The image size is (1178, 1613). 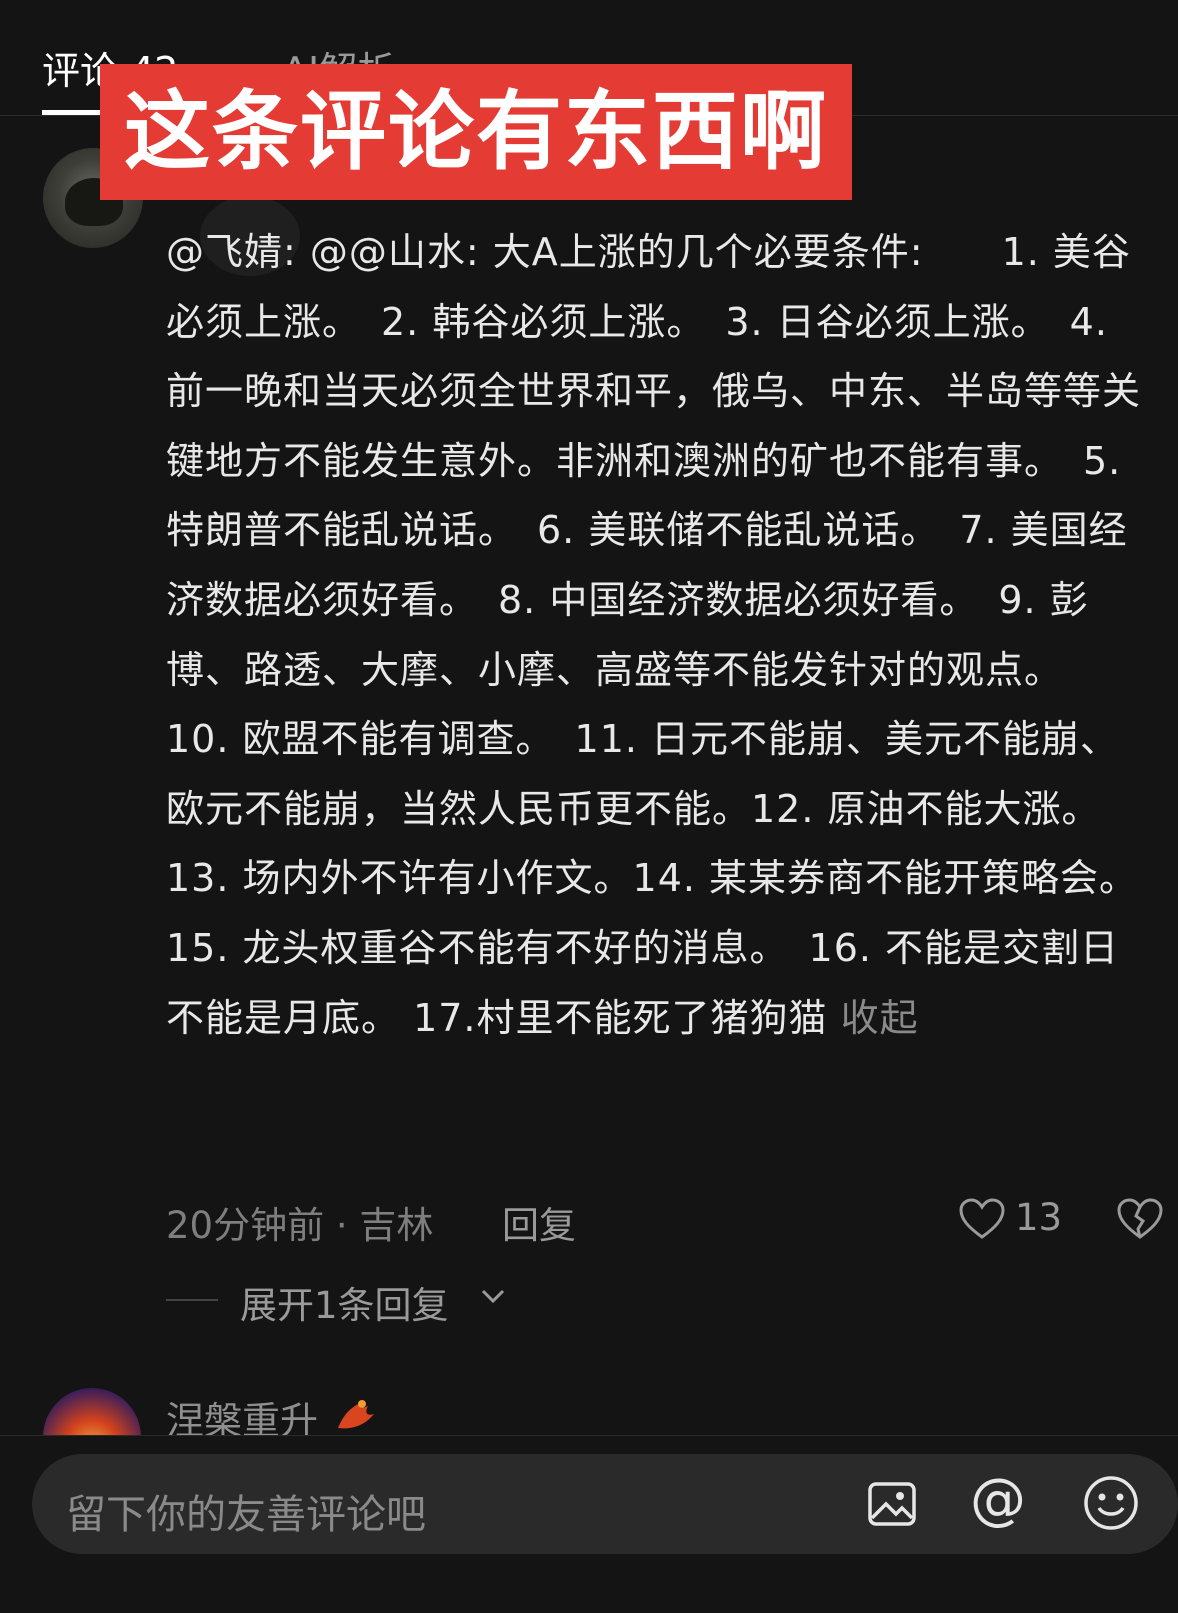 What do you see at coordinates (493, 1296) in the screenshot?
I see `chevron-down-icon` at bounding box center [493, 1296].